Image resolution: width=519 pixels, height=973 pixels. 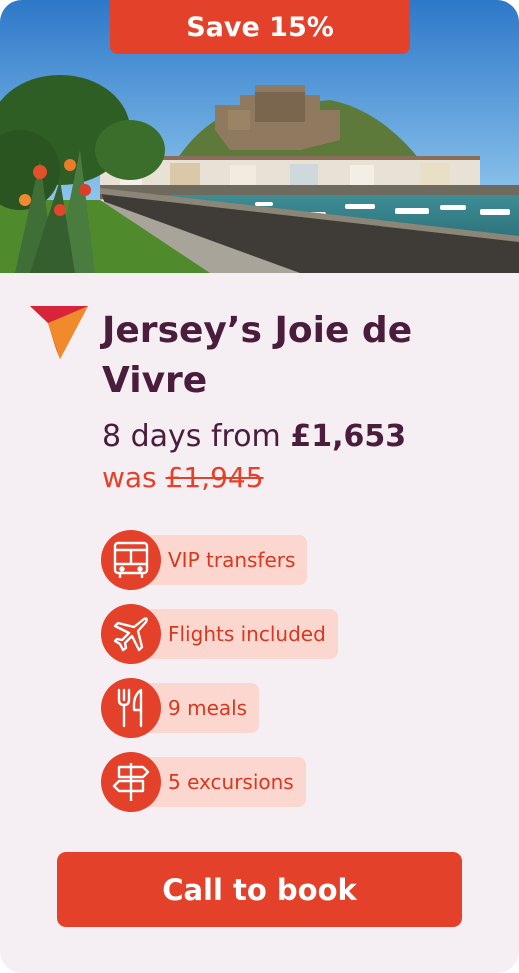 I want to click on brand-logo-icon, so click(x=59, y=332).